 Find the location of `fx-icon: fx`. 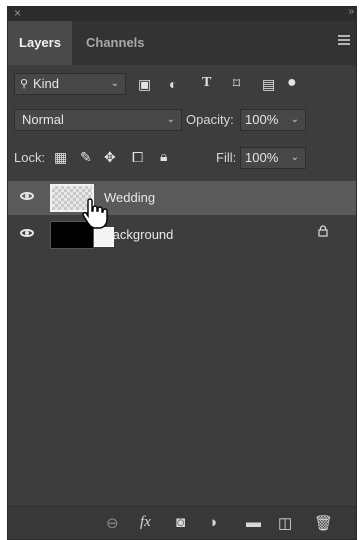

fx-icon: fx is located at coordinates (145, 522).